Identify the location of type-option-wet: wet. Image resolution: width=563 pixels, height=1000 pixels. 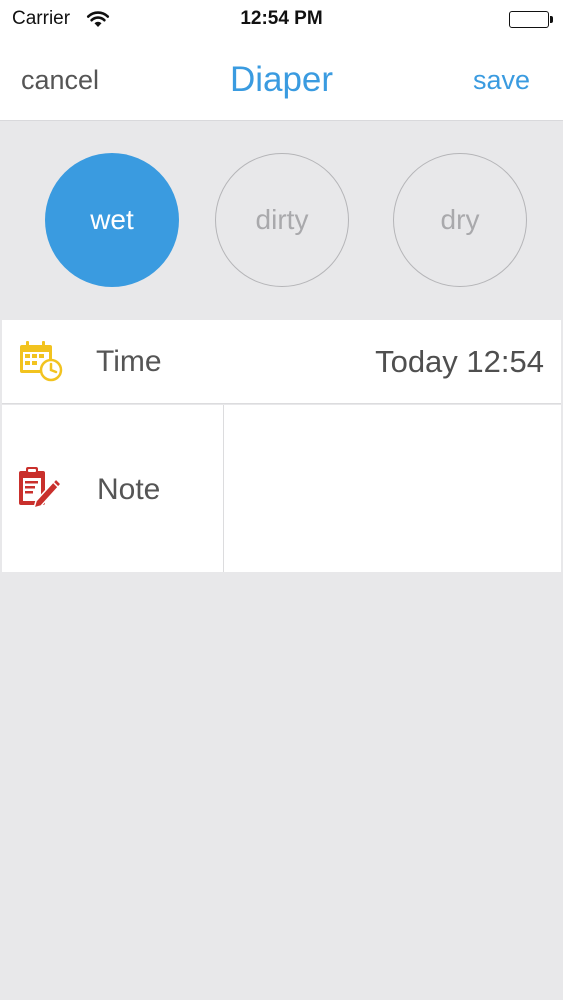
(112, 220).